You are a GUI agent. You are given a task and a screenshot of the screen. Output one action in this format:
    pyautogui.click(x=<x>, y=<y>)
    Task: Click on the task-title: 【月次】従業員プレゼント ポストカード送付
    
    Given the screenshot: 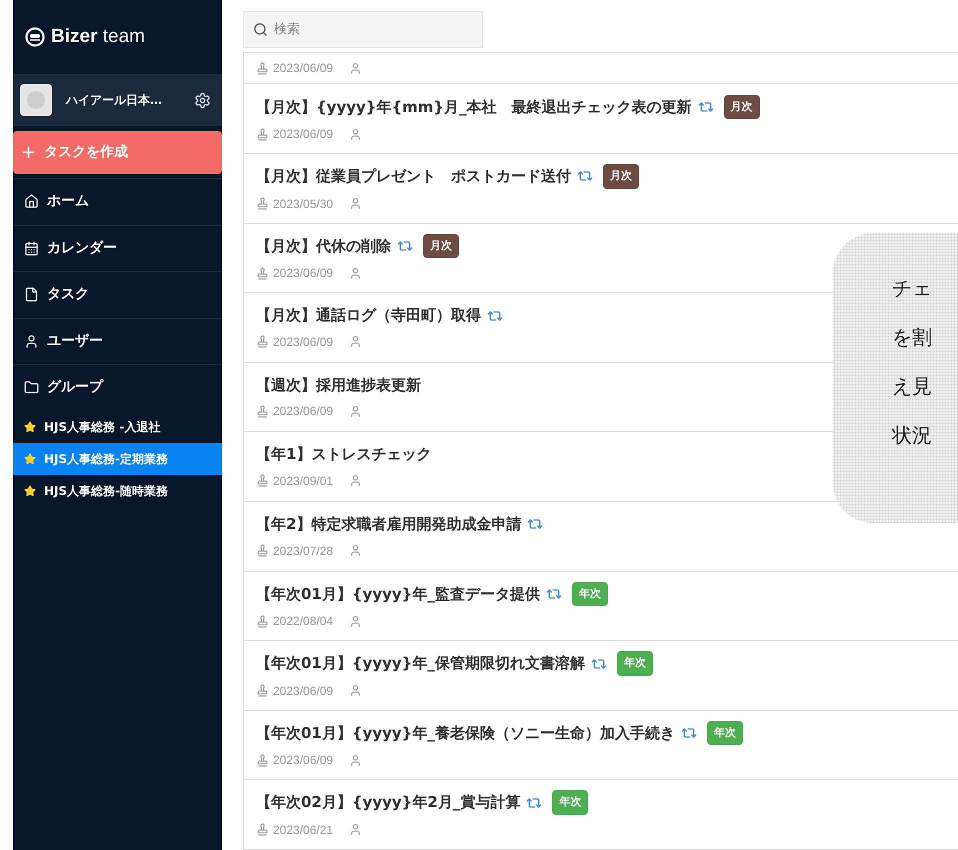 What is the action you would take?
    pyautogui.click(x=413, y=177)
    